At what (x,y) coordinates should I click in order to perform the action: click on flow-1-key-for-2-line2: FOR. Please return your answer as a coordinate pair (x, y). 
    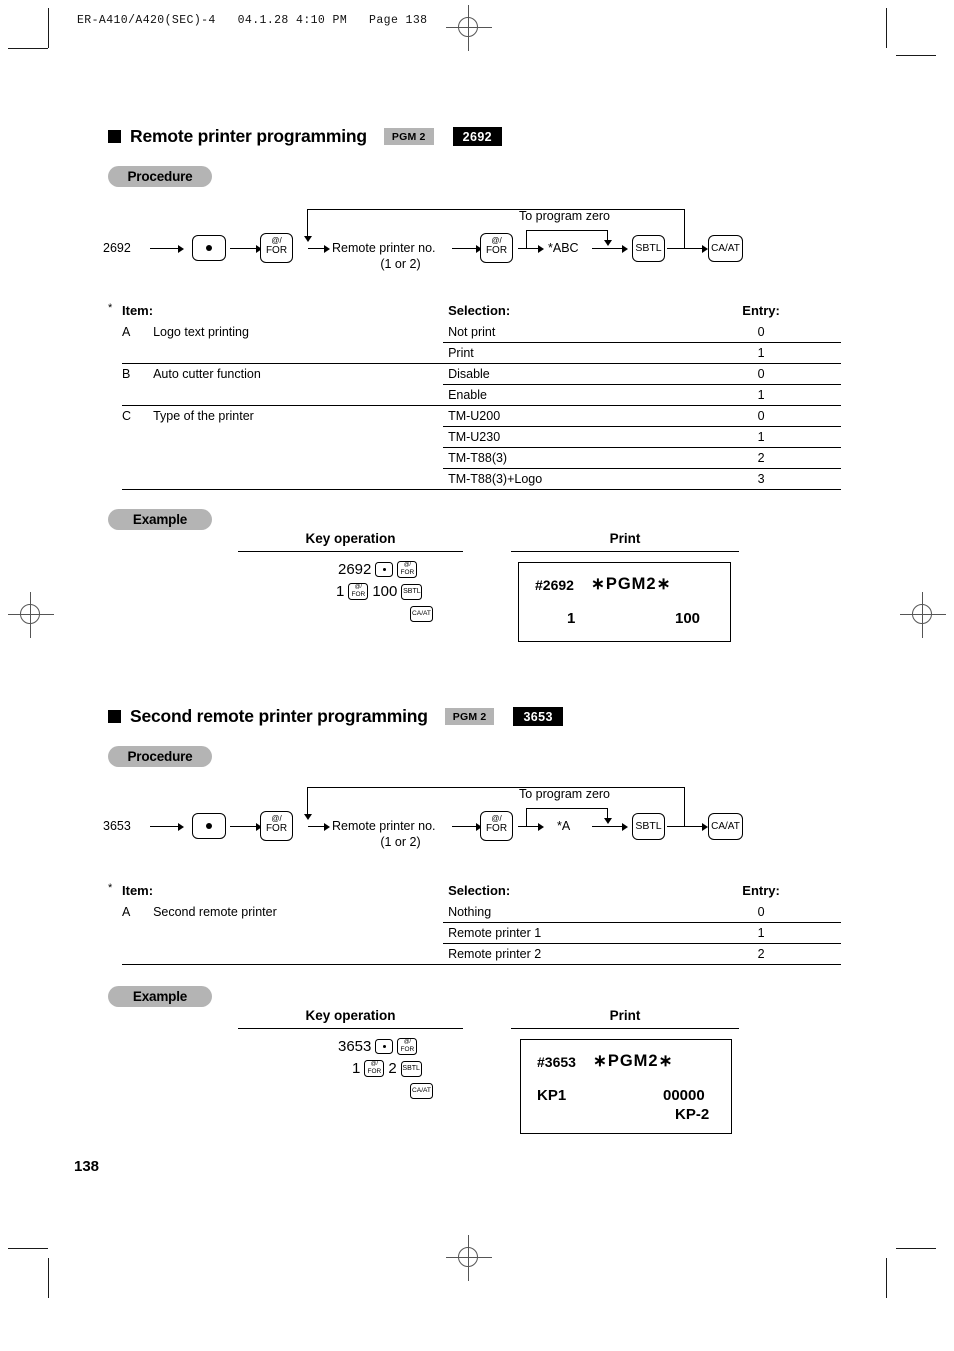
    Looking at the image, I should click on (496, 250).